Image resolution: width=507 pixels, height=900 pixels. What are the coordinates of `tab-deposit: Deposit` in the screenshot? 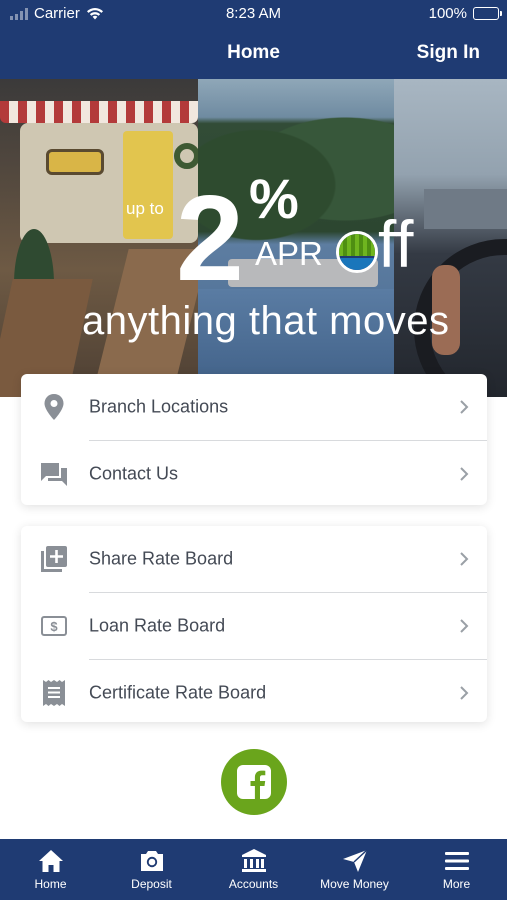 It's located at (151, 869).